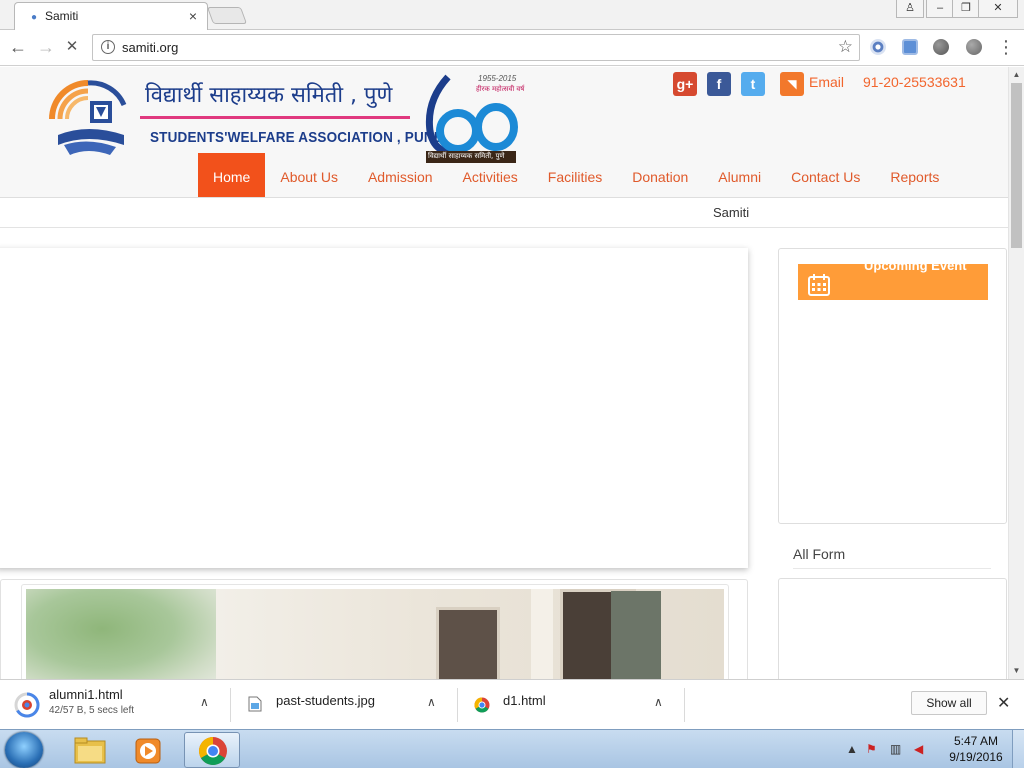 This screenshot has height=768, width=1024. Describe the element at coordinates (34, 17) in the screenshot. I see `tab-favicon-icon: ●` at that location.